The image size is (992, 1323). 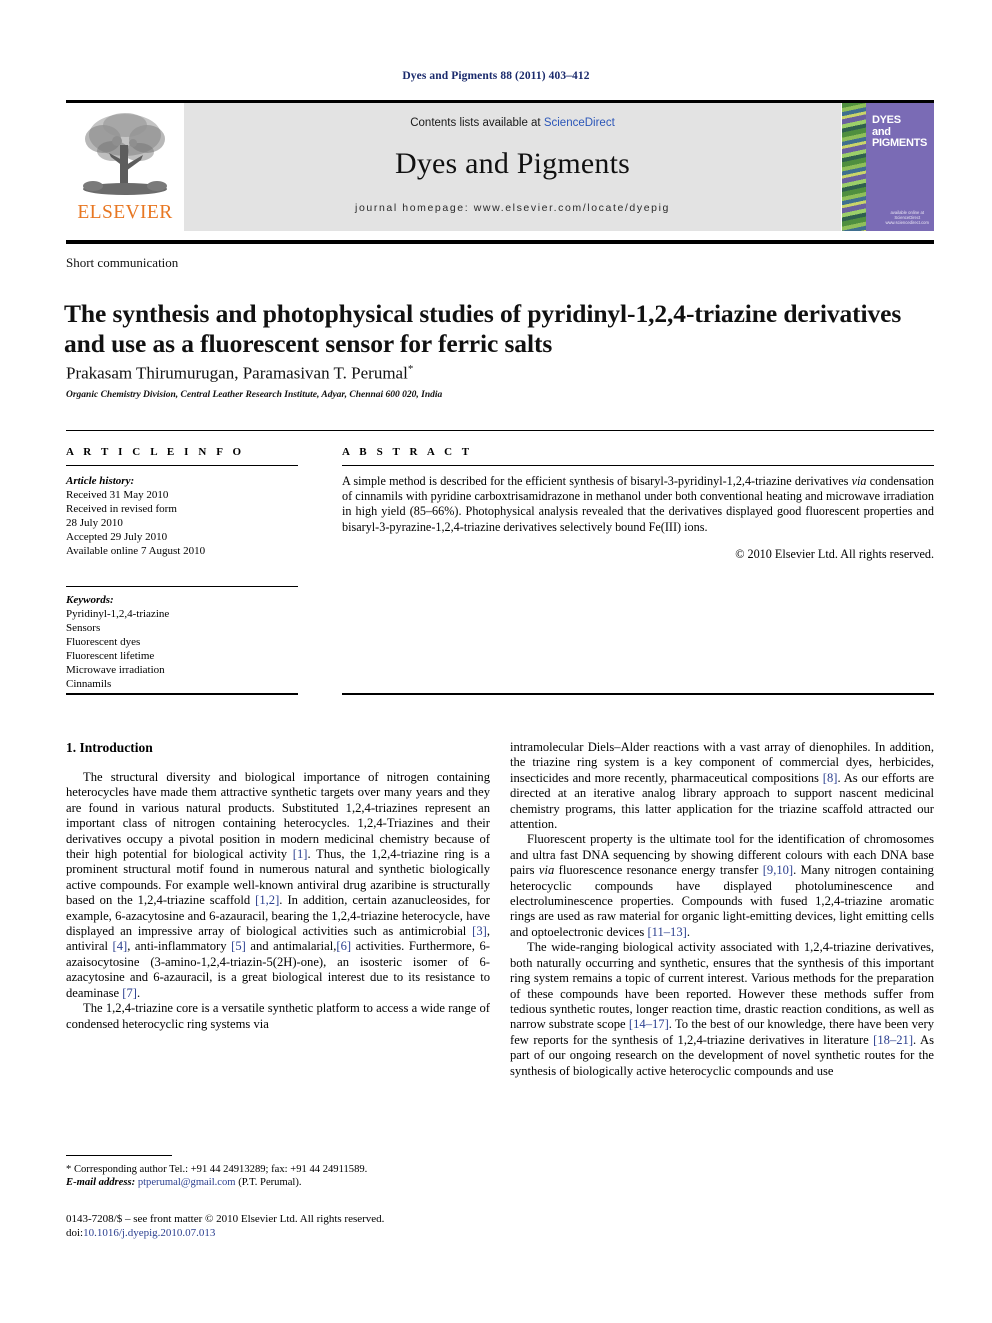 I want to click on running-head: Dyes and Pigments 88 (2011) 403–412, so click(x=496, y=76).